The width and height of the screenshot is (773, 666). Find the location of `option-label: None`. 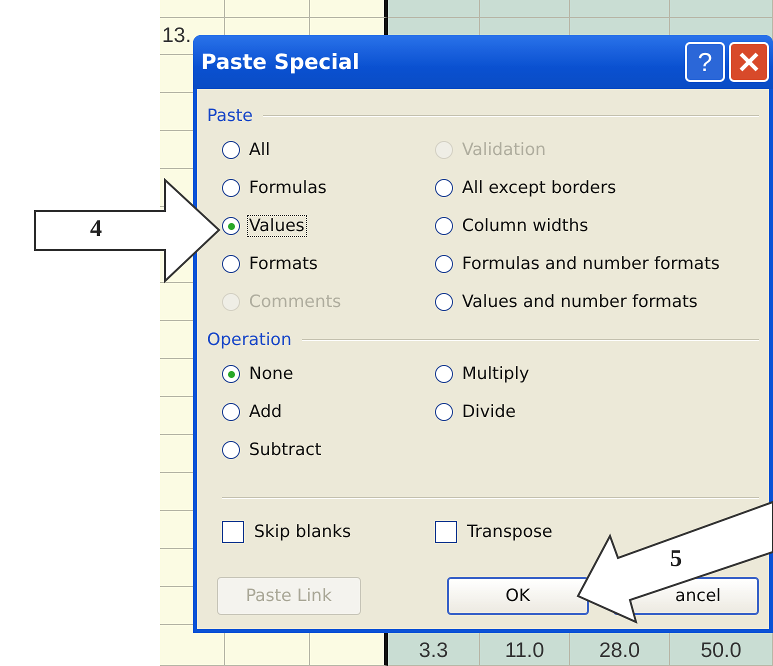

option-label: None is located at coordinates (271, 374).